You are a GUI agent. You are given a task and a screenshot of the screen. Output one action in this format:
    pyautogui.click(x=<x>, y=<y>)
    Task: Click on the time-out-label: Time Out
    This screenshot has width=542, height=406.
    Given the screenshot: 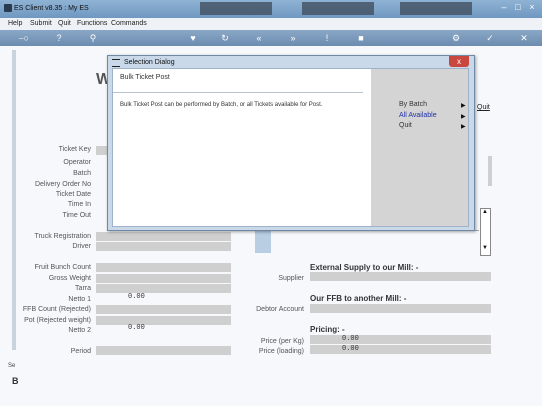 What is the action you would take?
    pyautogui.click(x=76, y=215)
    